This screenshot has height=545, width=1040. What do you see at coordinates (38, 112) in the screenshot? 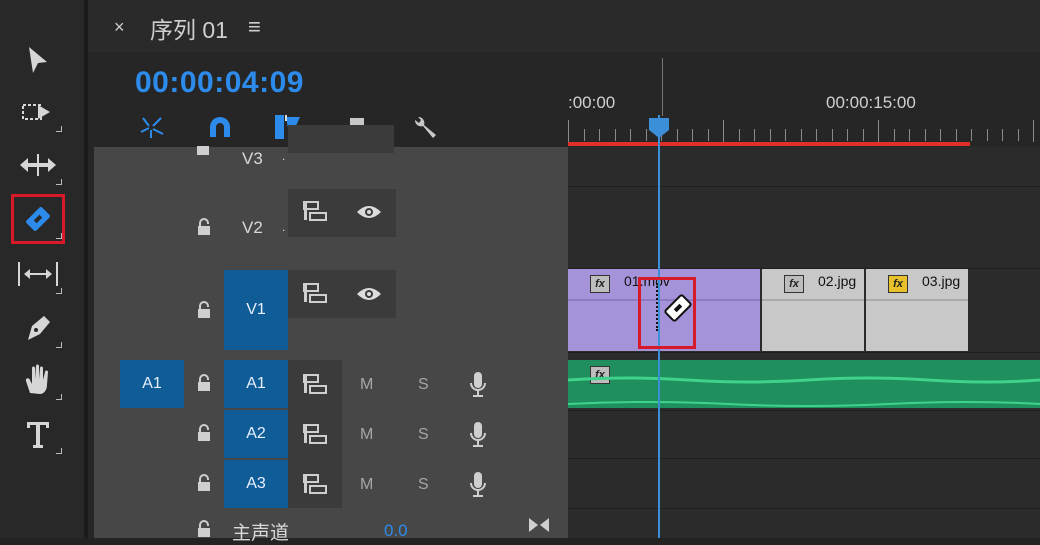
I see `track-select-tool-button` at bounding box center [38, 112].